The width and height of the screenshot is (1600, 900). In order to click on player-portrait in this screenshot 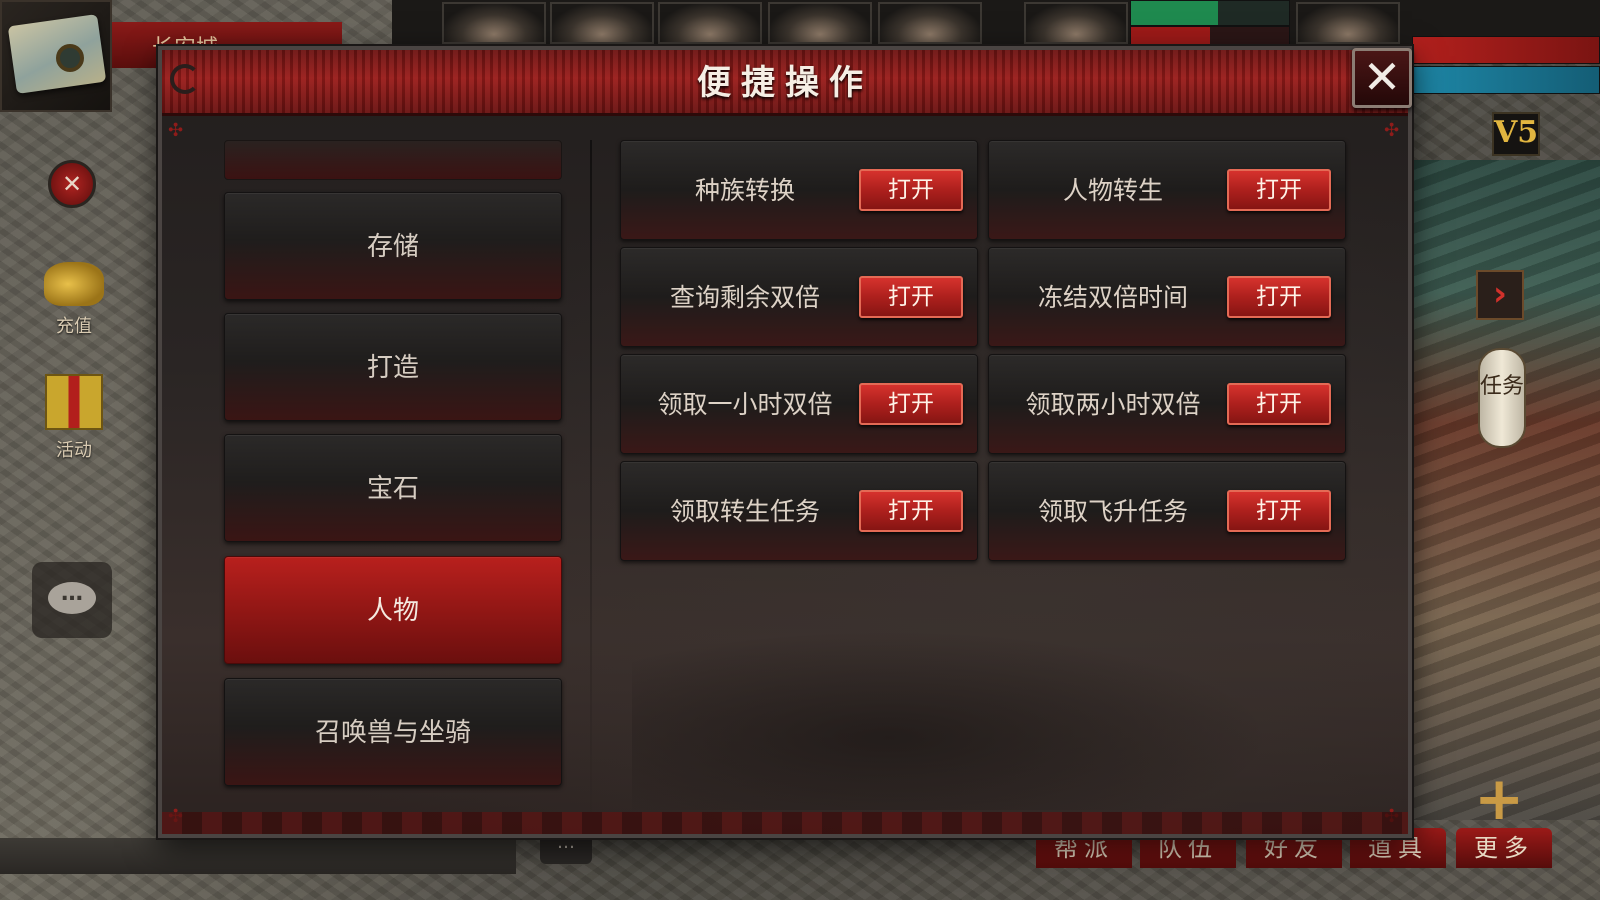, I will do `click(1348, 23)`.